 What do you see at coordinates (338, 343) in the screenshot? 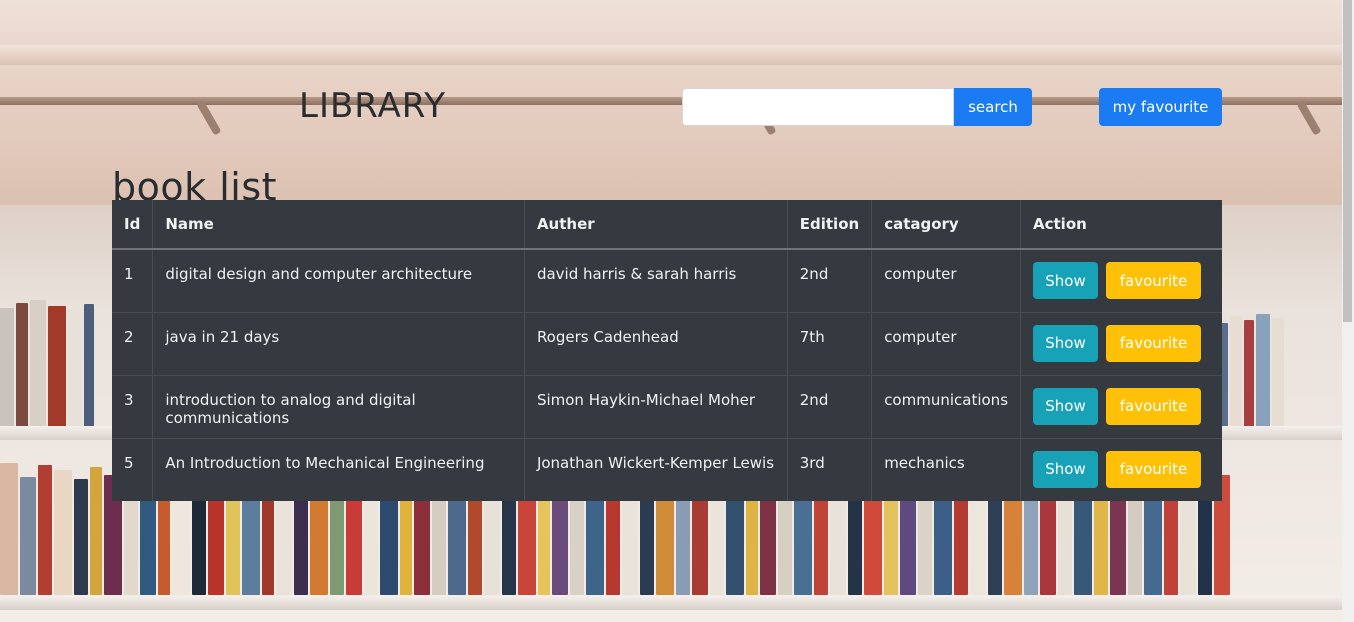
I see `cell-name: java in 21 days` at bounding box center [338, 343].